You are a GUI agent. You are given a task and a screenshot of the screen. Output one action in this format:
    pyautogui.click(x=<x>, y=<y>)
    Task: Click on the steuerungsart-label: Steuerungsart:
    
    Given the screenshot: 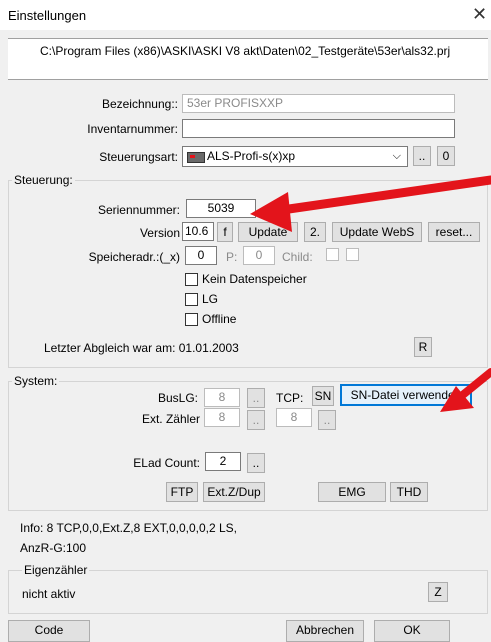 What is the action you would take?
    pyautogui.click(x=138, y=157)
    